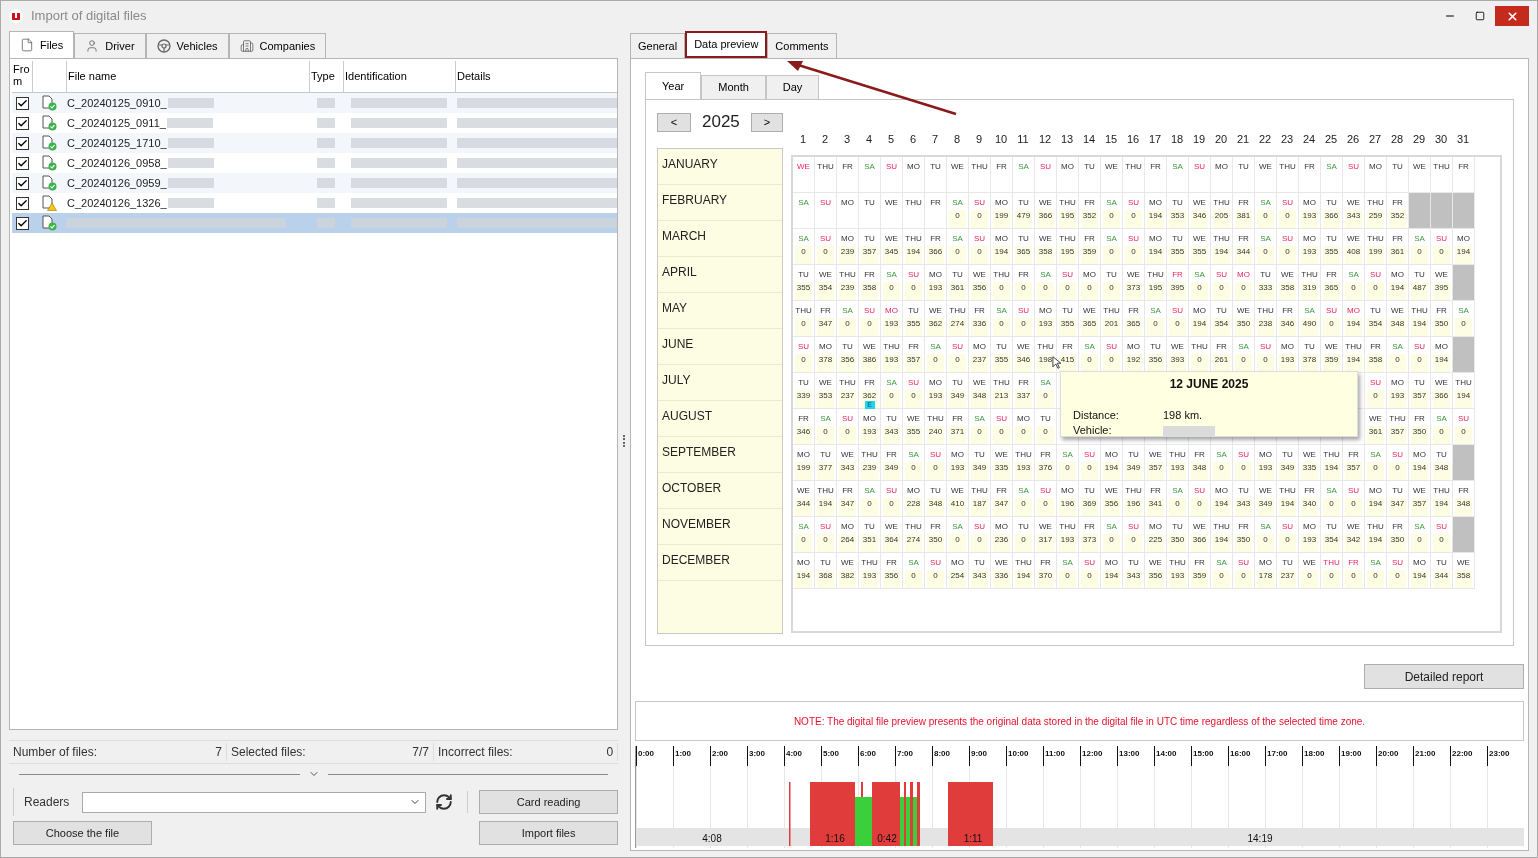  What do you see at coordinates (1221, 327) in the screenshot?
I see `distance-value: 354` at bounding box center [1221, 327].